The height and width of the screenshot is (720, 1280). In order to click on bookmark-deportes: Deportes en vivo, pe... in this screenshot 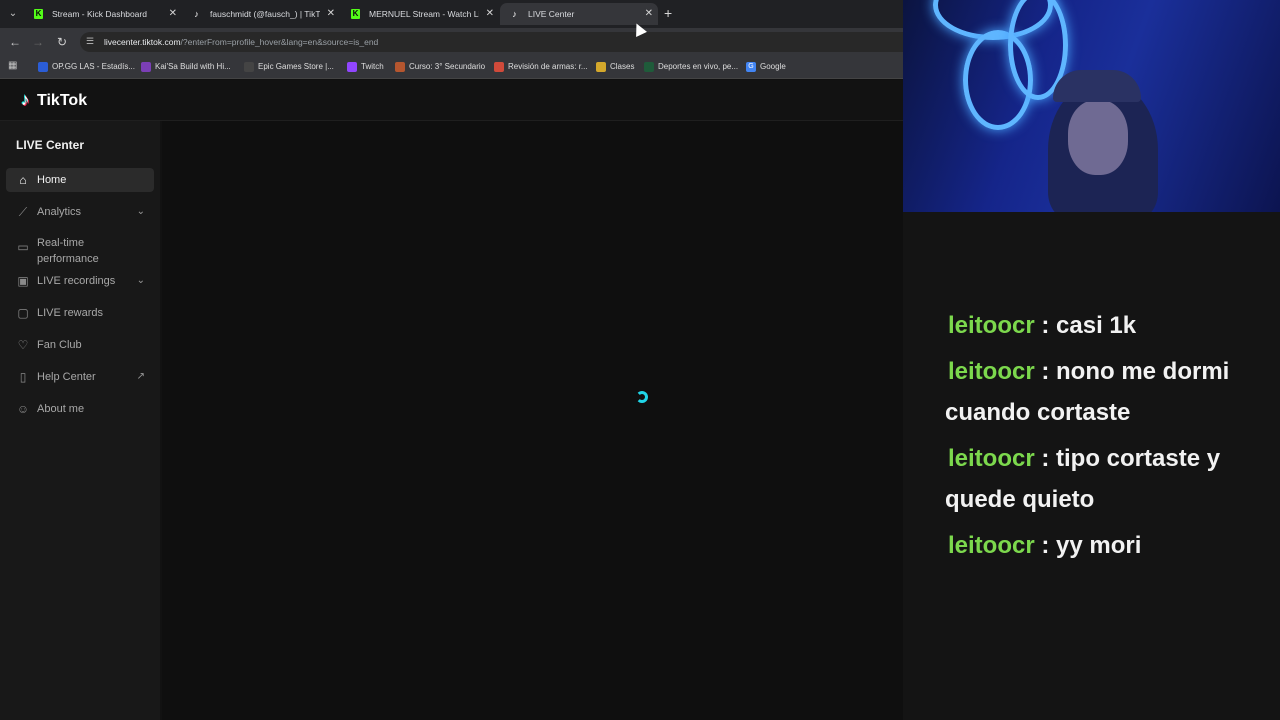, I will do `click(691, 67)`.